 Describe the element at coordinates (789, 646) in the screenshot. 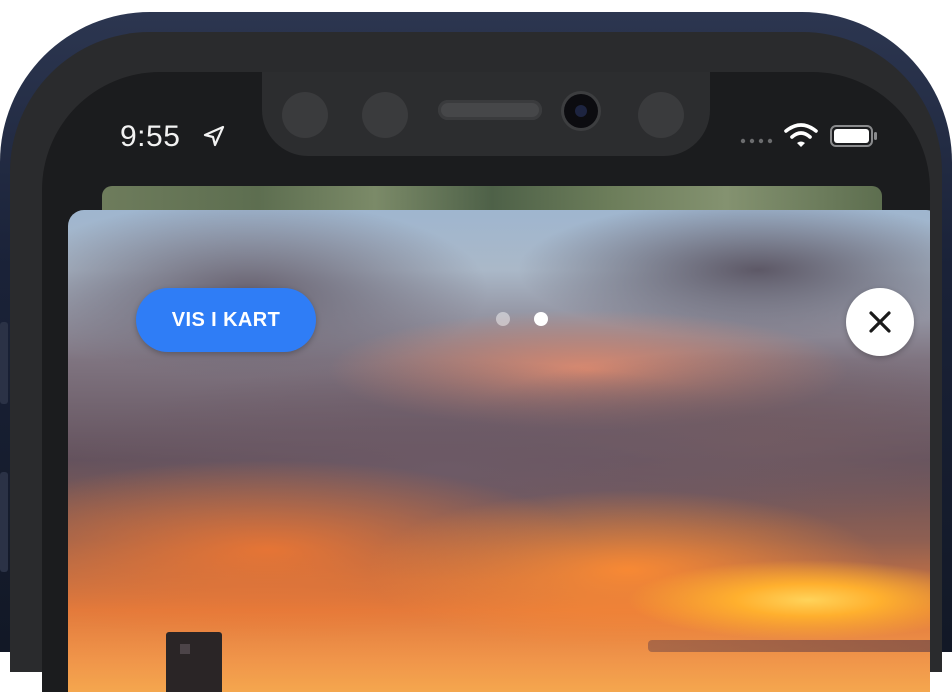

I see `horizon-clouds` at that location.